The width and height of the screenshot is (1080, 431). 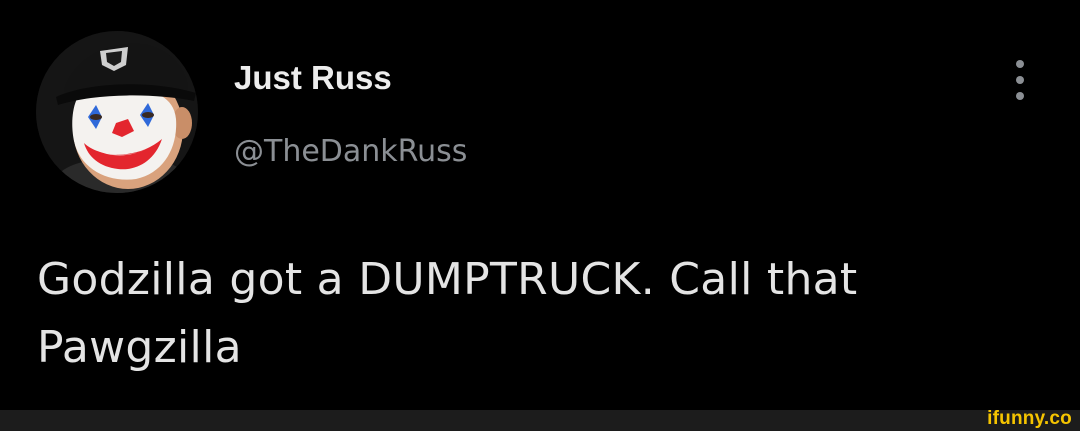 I want to click on avatar, so click(x=117, y=112).